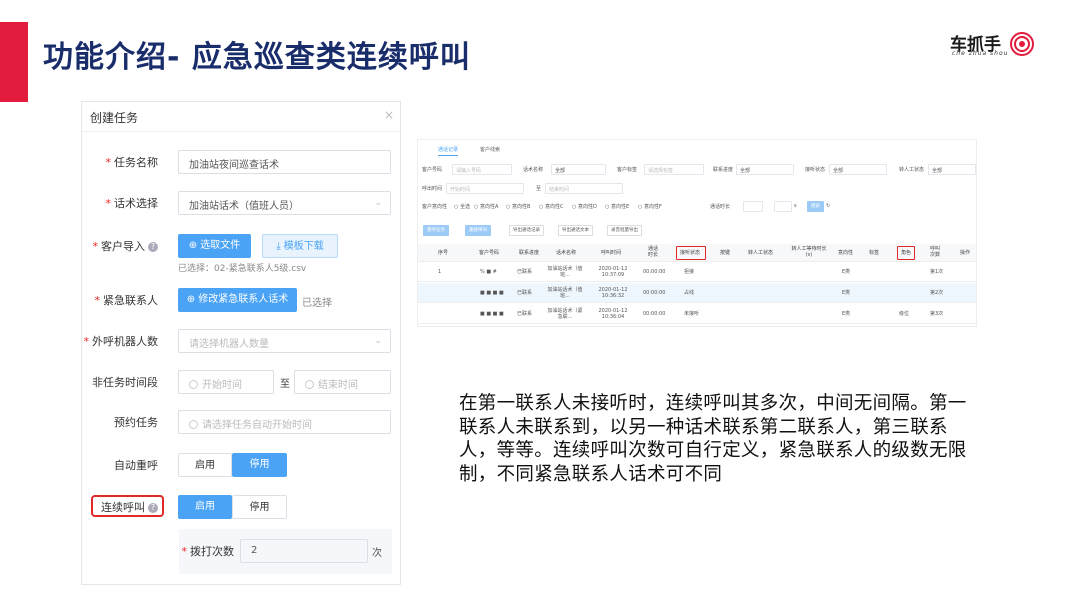  Describe the element at coordinates (691, 253) in the screenshot. I see `answer-status-highlight` at that location.